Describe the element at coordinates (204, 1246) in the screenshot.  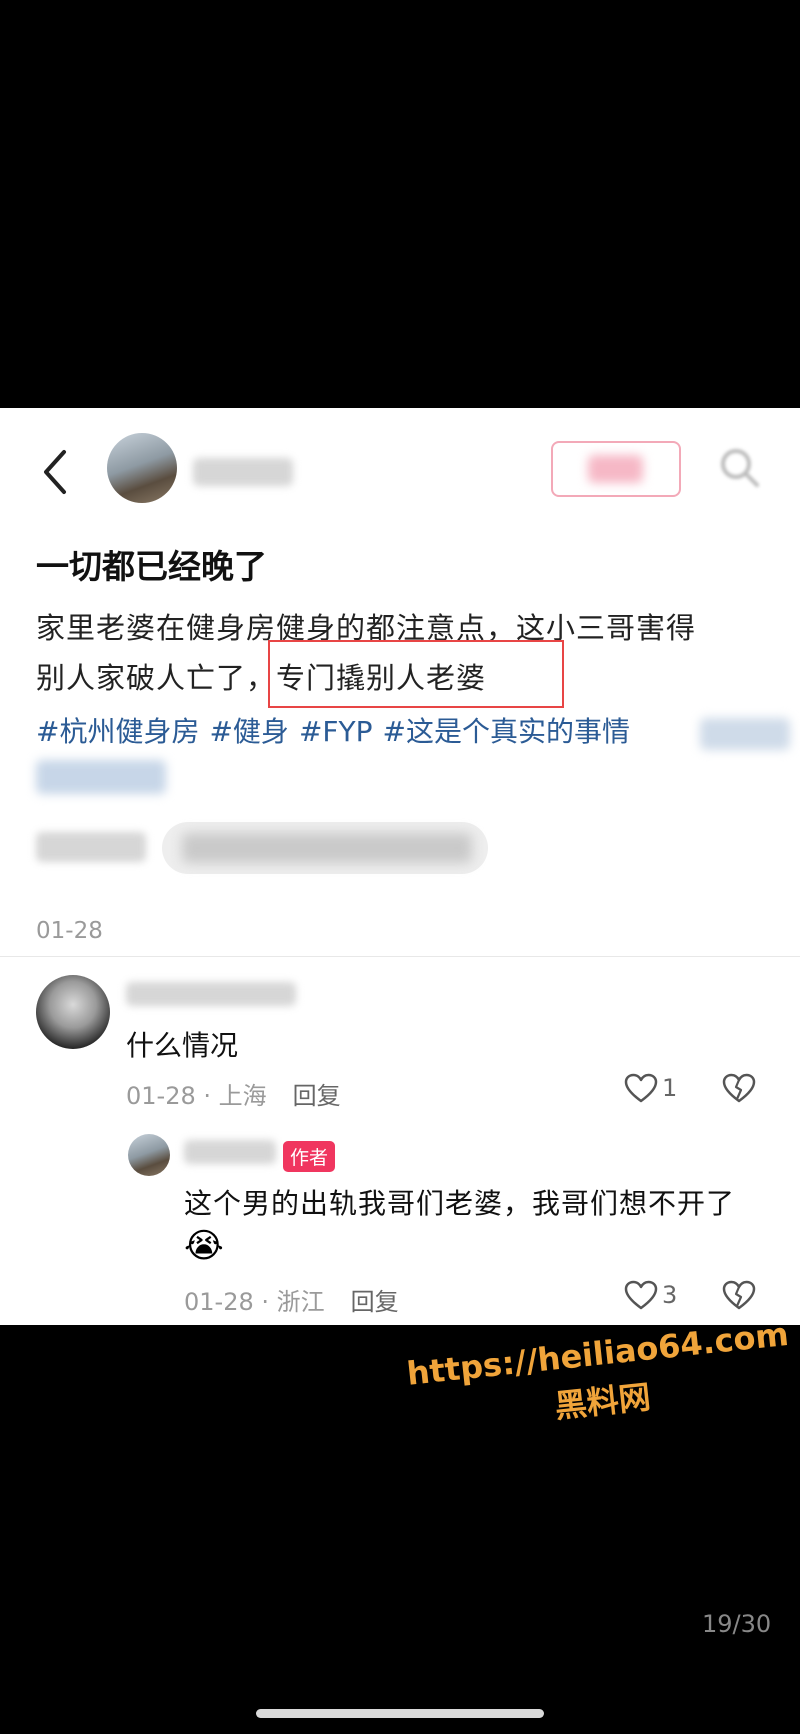
I see `crying-emoji: 😭` at that location.